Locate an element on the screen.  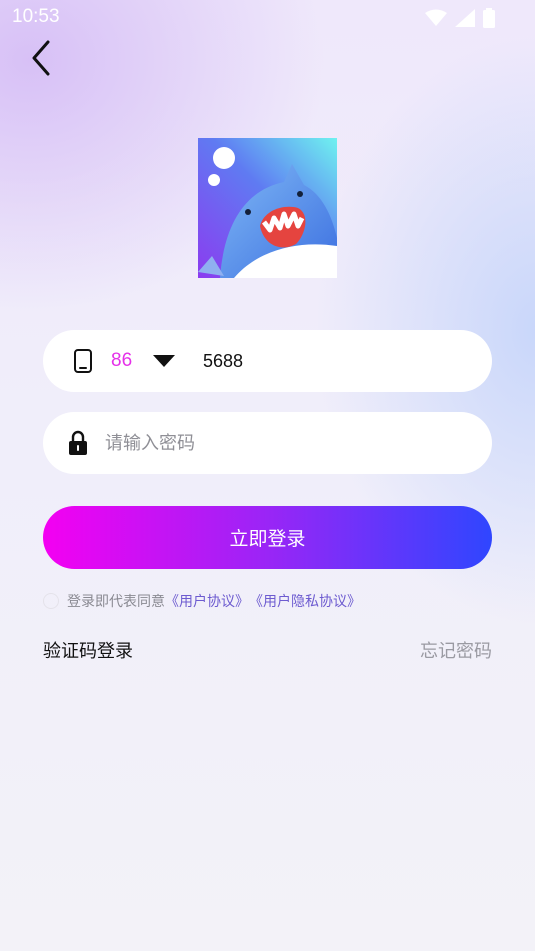
forgot-password-link: 忘记密码 is located at coordinates (456, 650).